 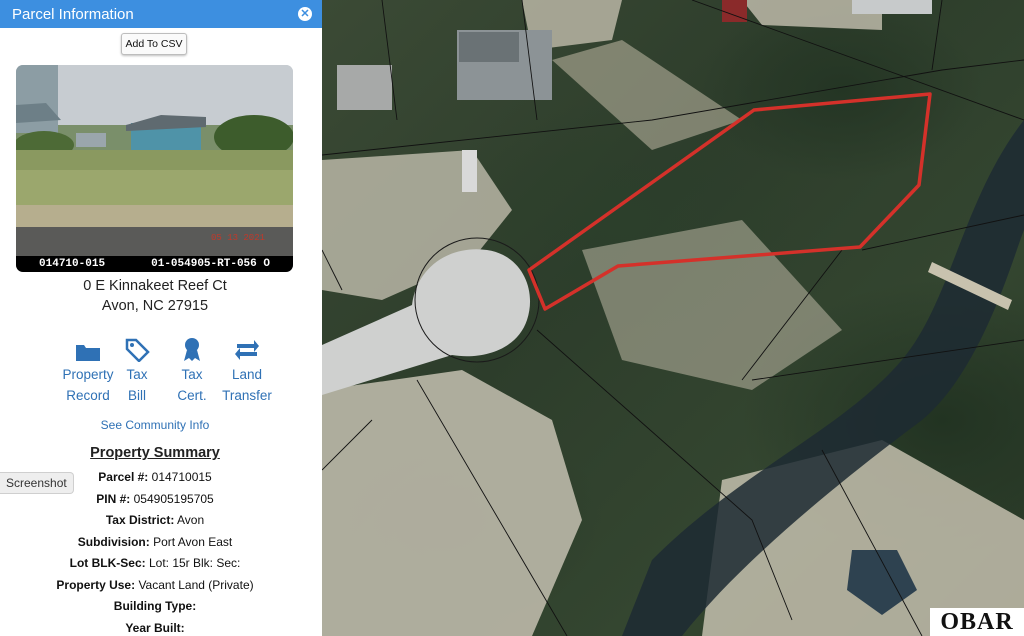 I want to click on close-icon: ✕, so click(x=305, y=14).